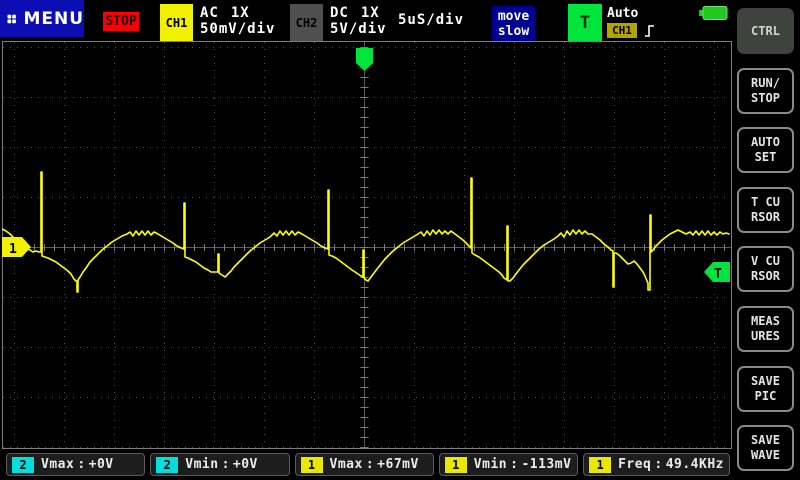  Describe the element at coordinates (238, 29) in the screenshot. I see `ch1-scale: 50mV/div` at that location.